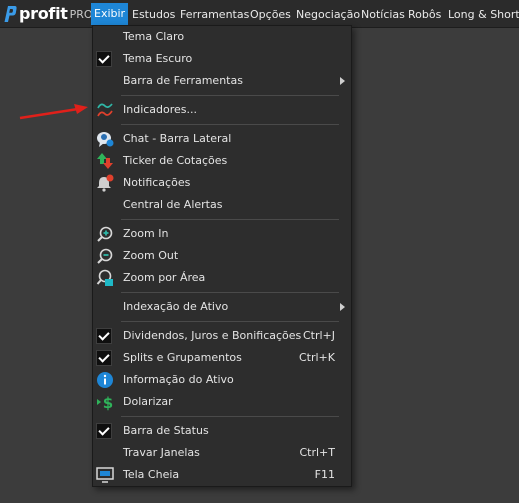 This screenshot has width=519, height=503. Describe the element at coordinates (317, 452) in the screenshot. I see `menu-item-shortcut: Ctrl+T` at that location.